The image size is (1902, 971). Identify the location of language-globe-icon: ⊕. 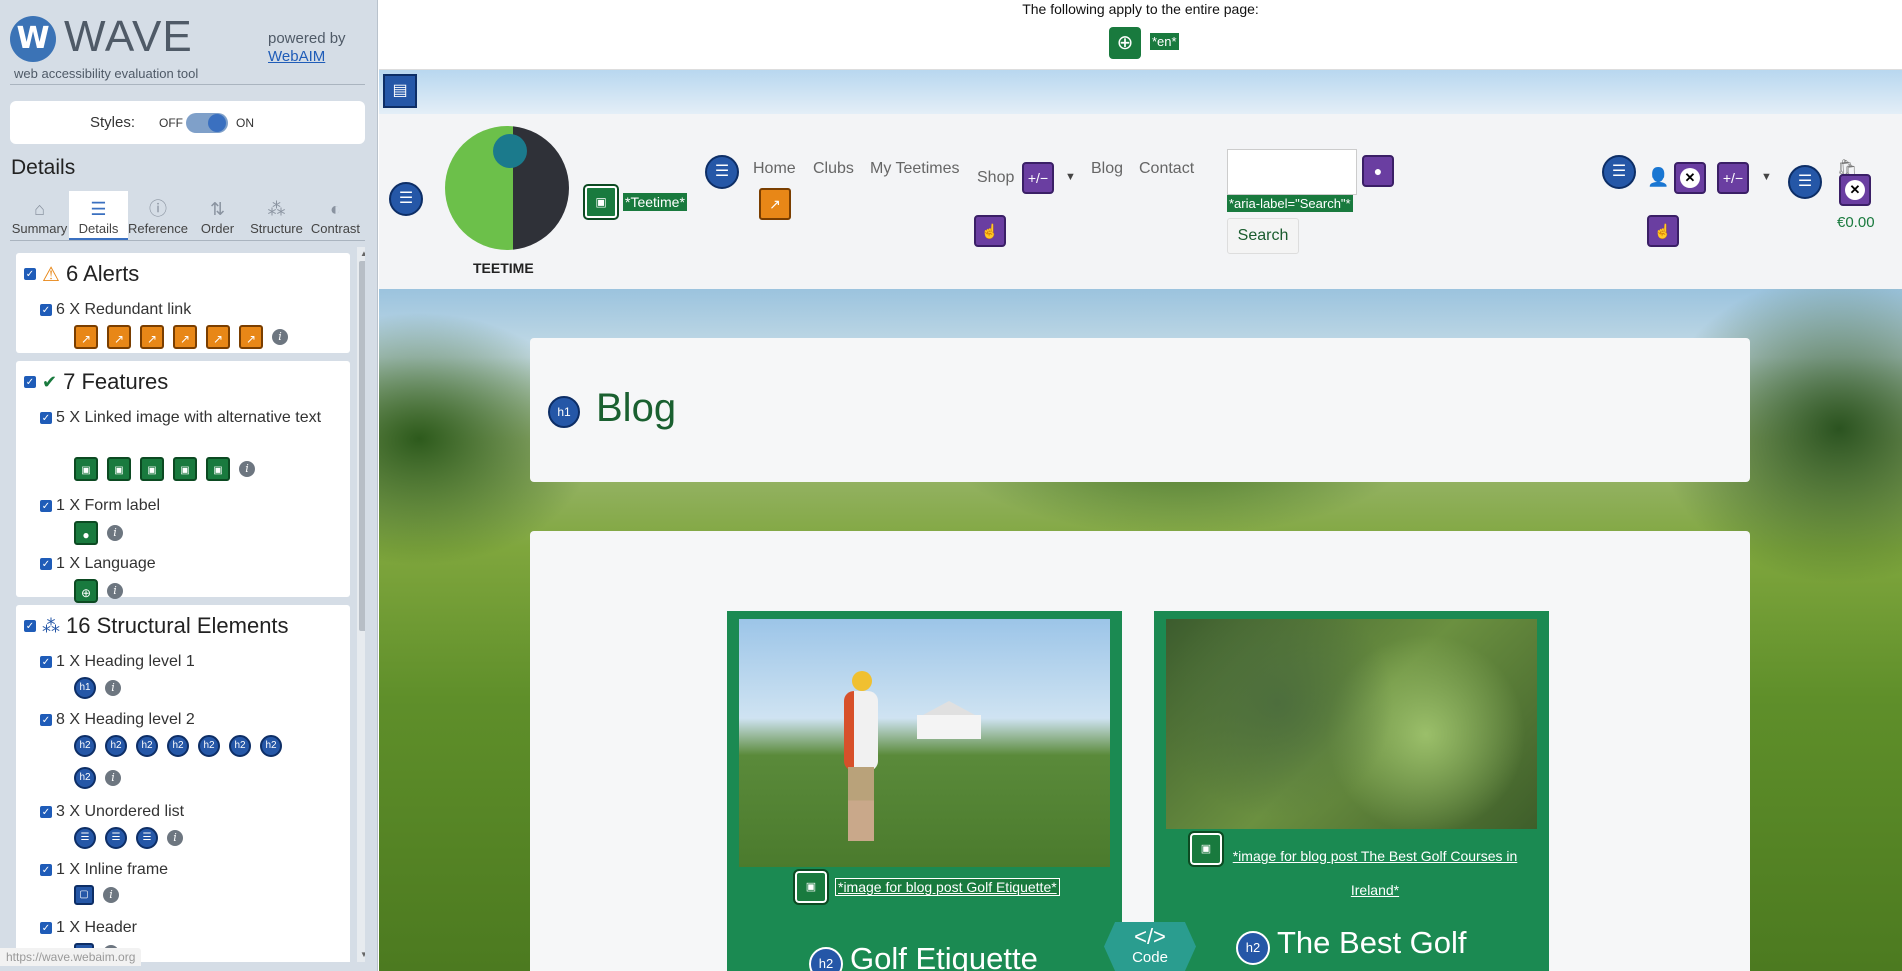
(1125, 43).